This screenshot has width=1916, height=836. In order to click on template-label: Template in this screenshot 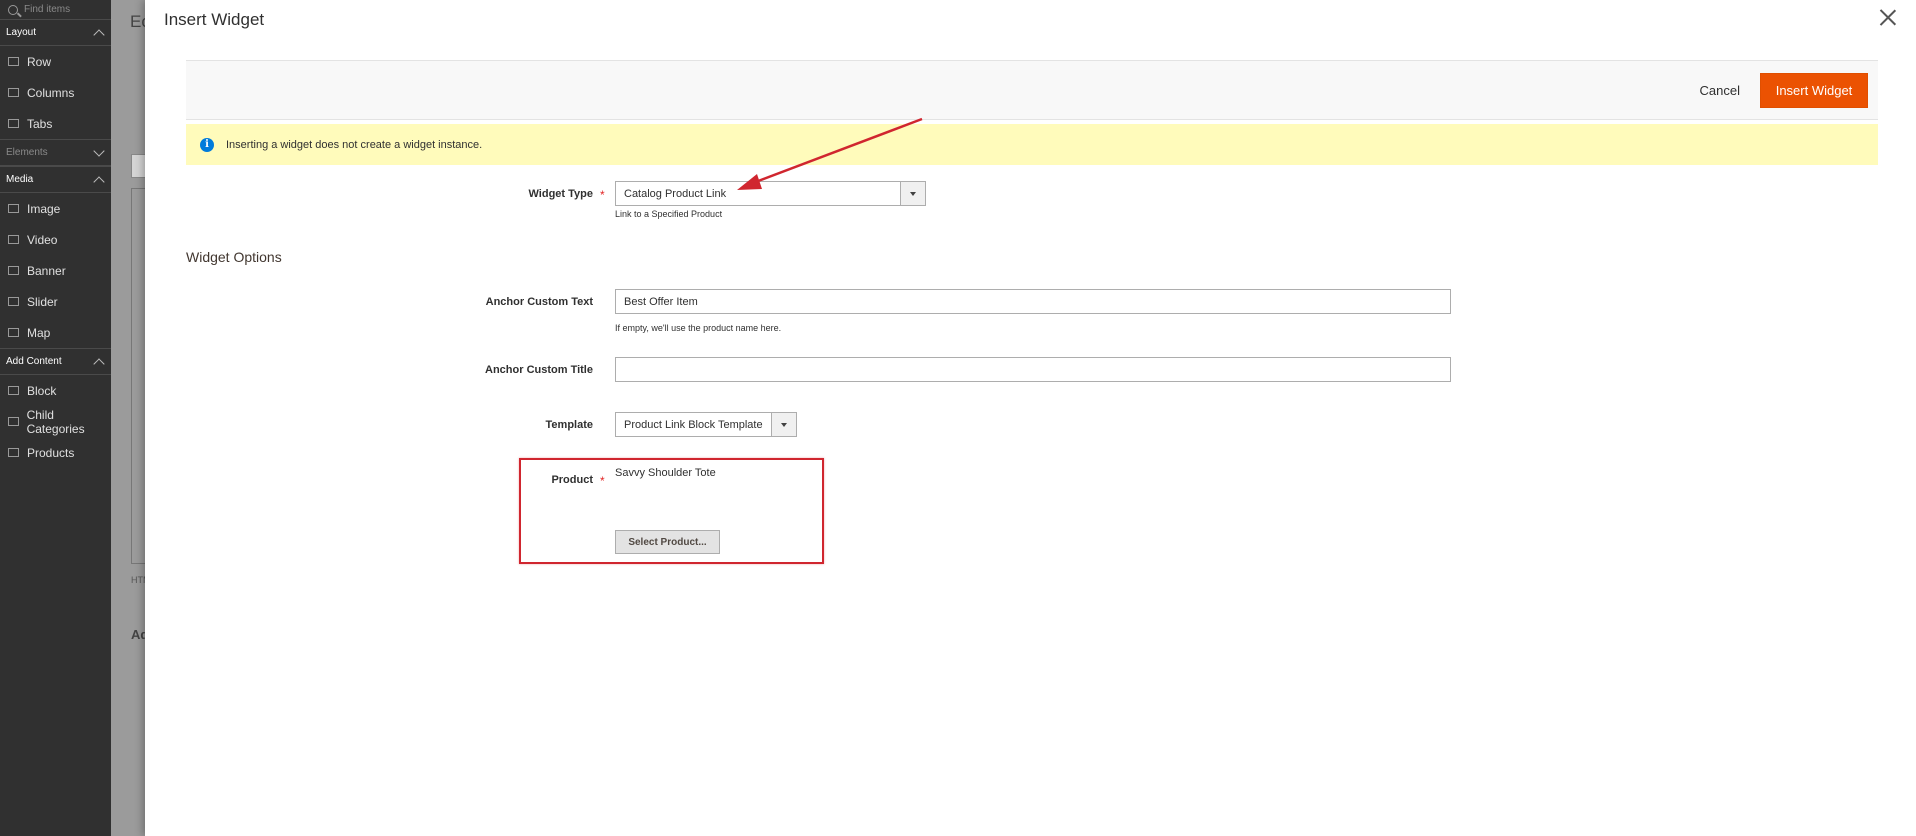, I will do `click(569, 425)`.